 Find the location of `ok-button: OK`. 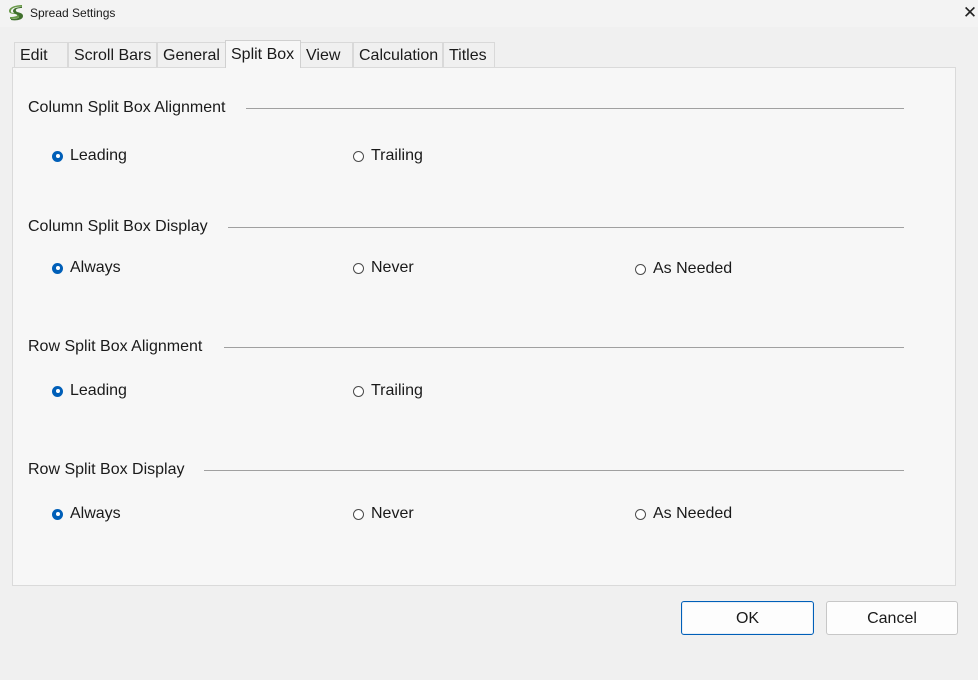

ok-button: OK is located at coordinates (747, 618).